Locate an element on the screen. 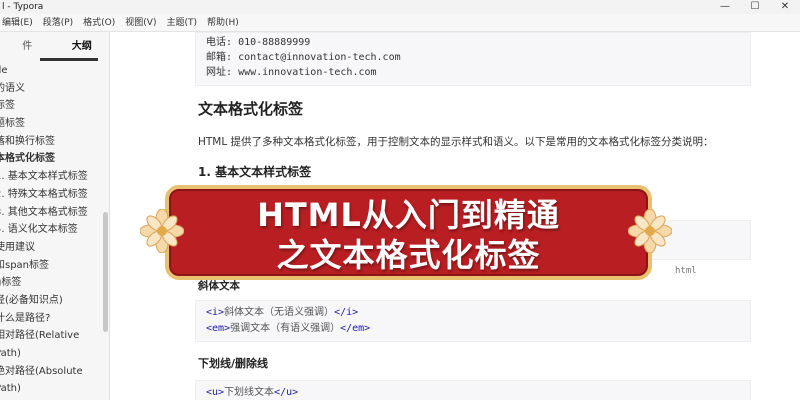 The width and height of the screenshot is (800, 400). menu-format: 格式(O) is located at coordinates (99, 22).